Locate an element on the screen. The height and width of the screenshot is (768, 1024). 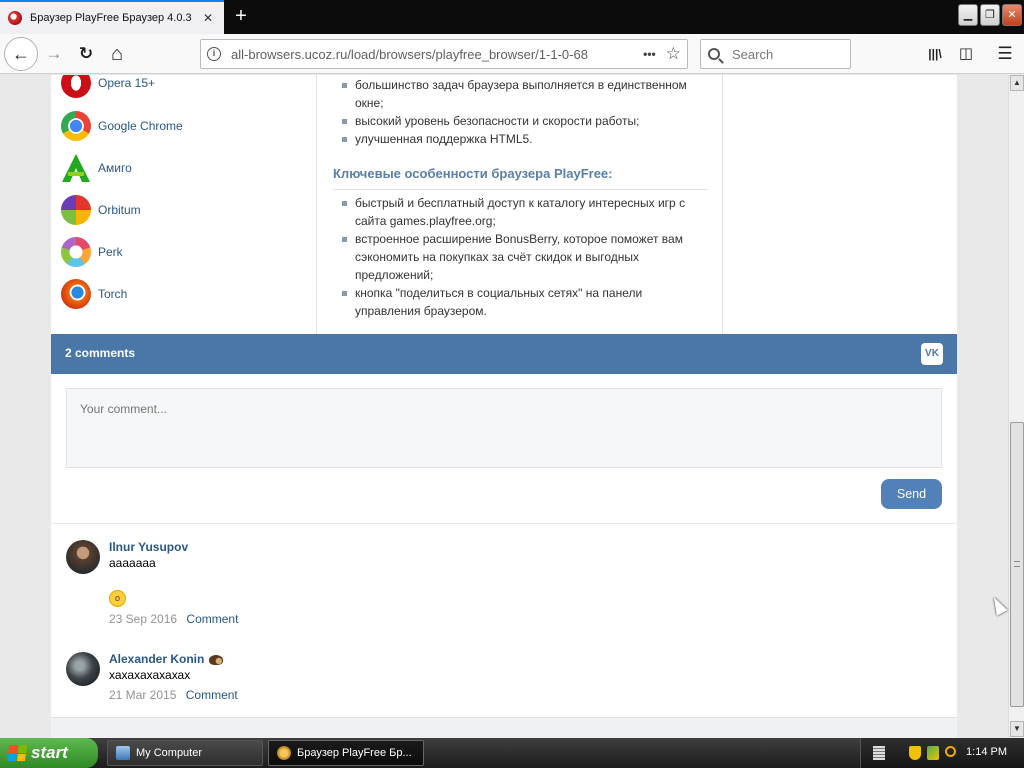
comment-author: Alexander Konin is located at coordinates (166, 659).